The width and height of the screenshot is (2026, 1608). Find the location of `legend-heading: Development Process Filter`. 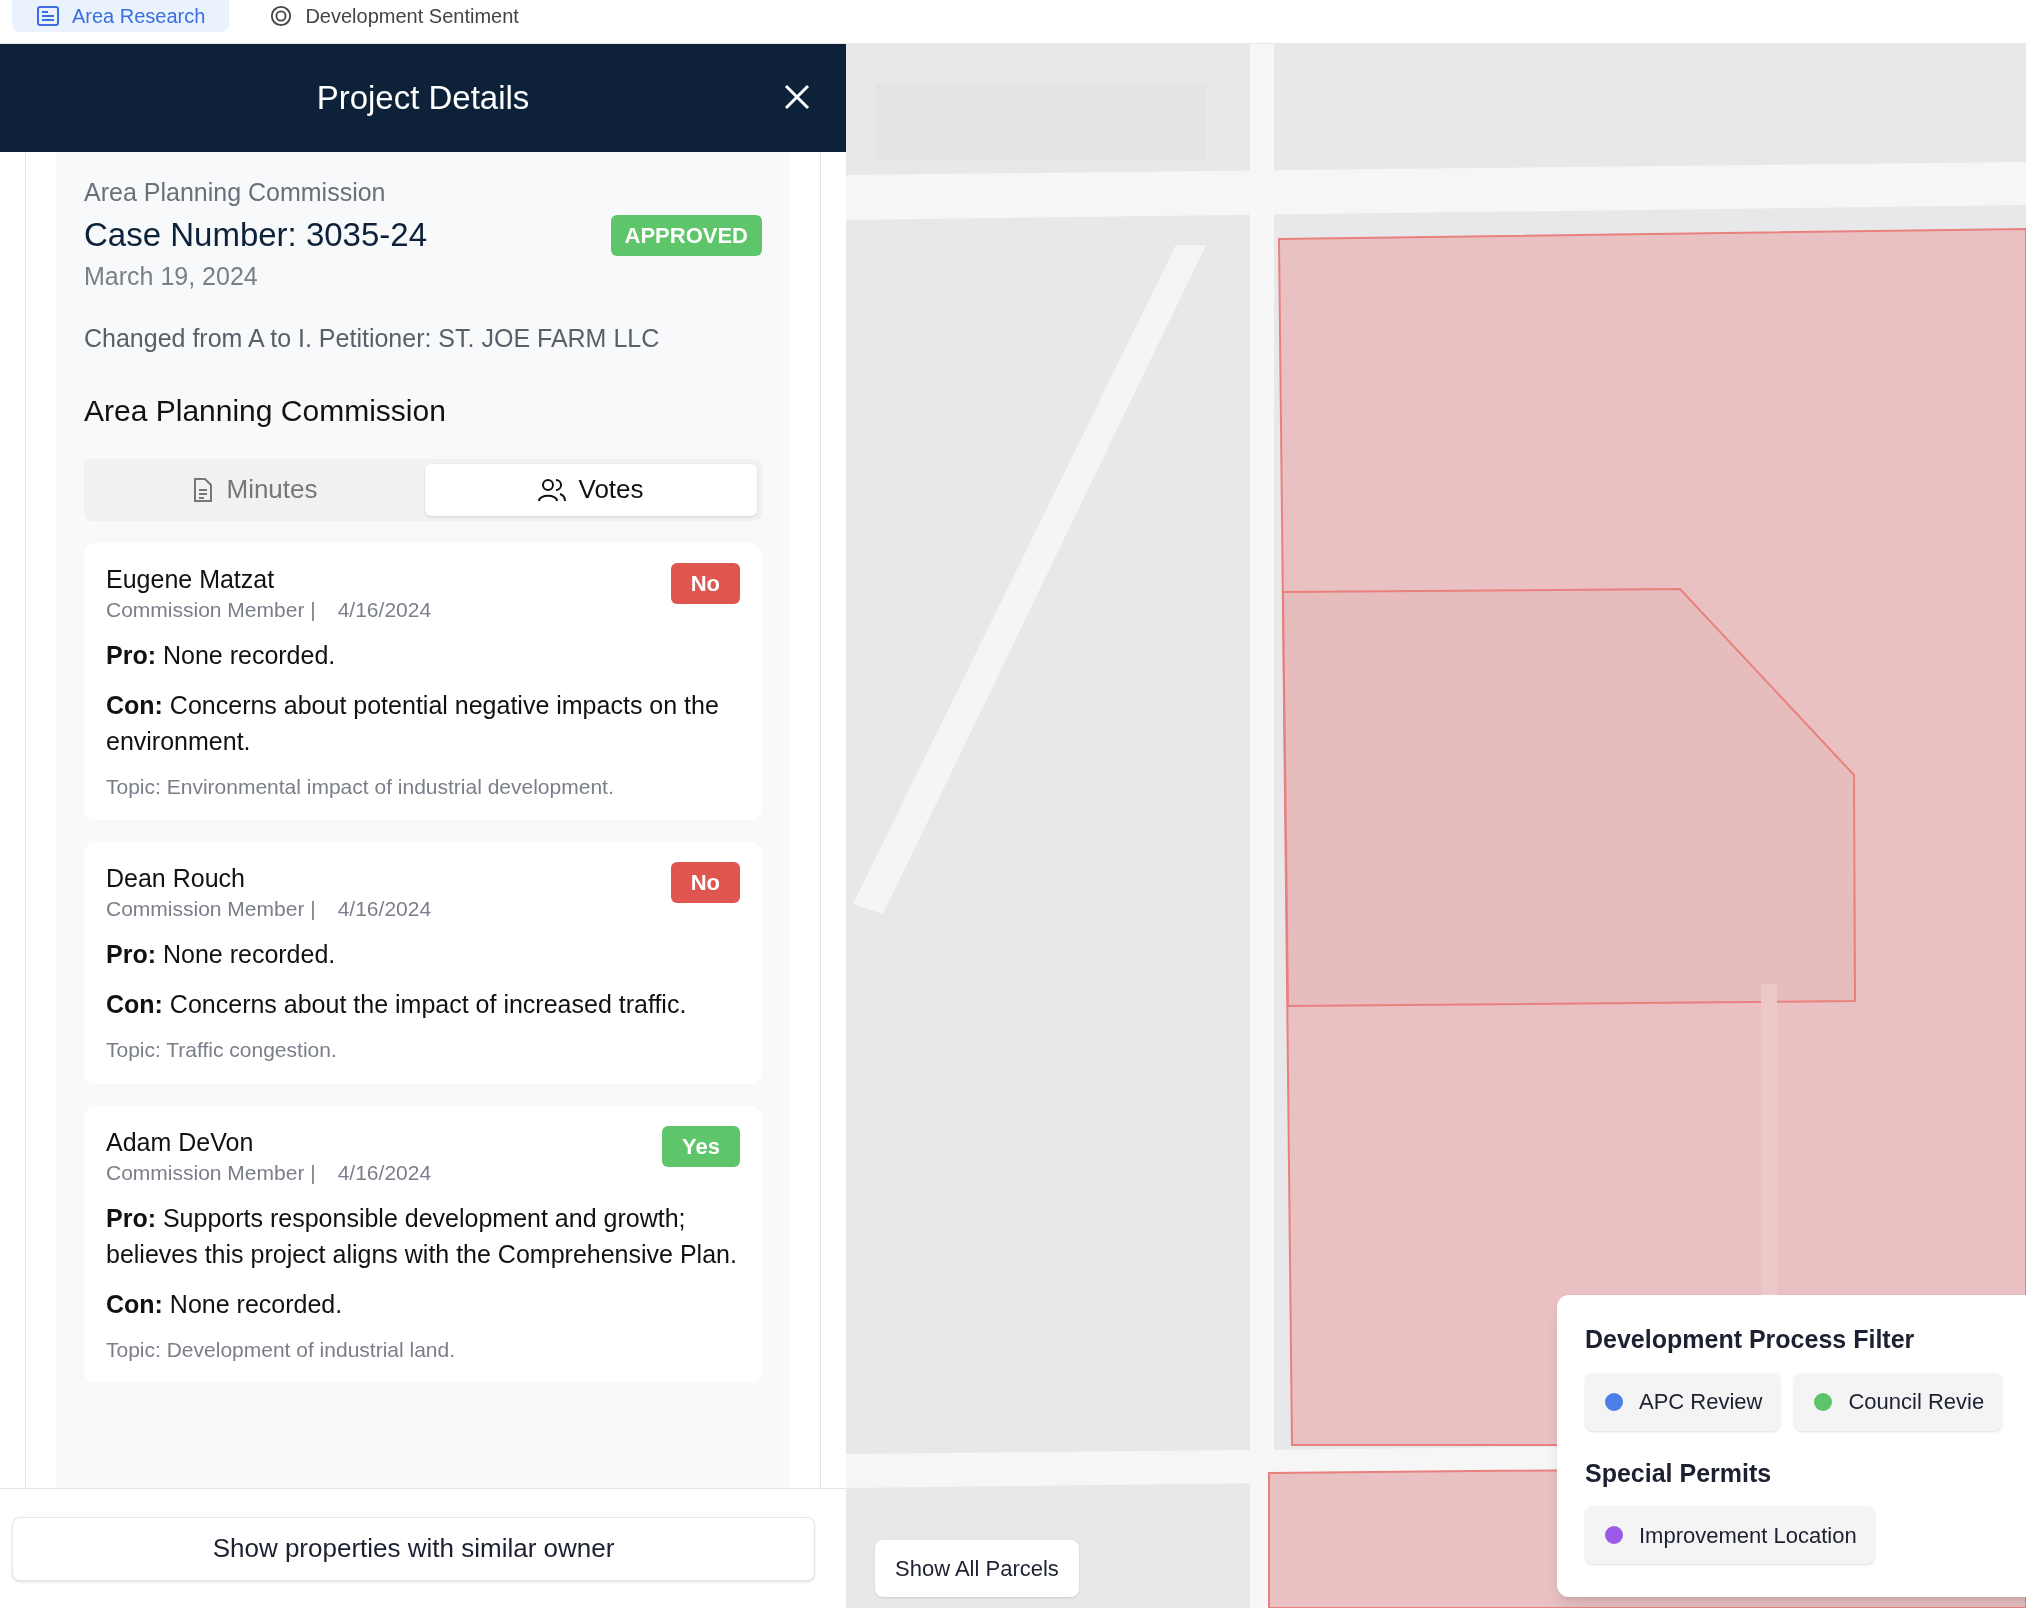

legend-heading: Development Process Filter is located at coordinates (1750, 1339).